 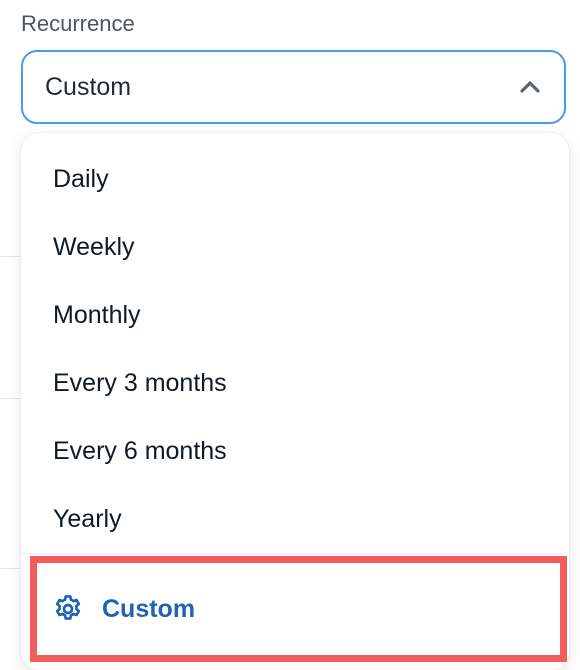 I want to click on option-custom: Custom, so click(x=298, y=609).